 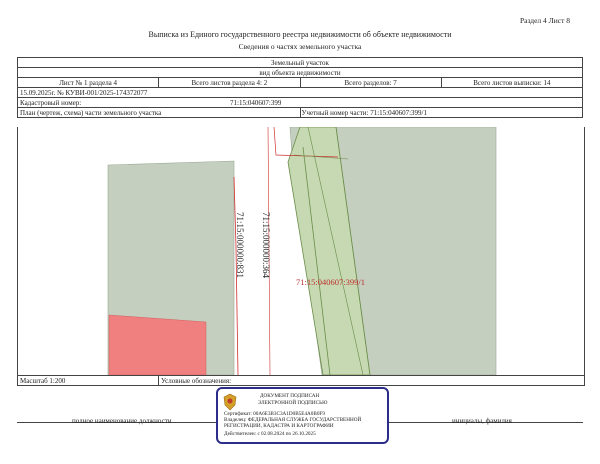 What do you see at coordinates (229, 82) in the screenshot?
I see `section-sheets-total: Всего листов раздела 4: 2` at bounding box center [229, 82].